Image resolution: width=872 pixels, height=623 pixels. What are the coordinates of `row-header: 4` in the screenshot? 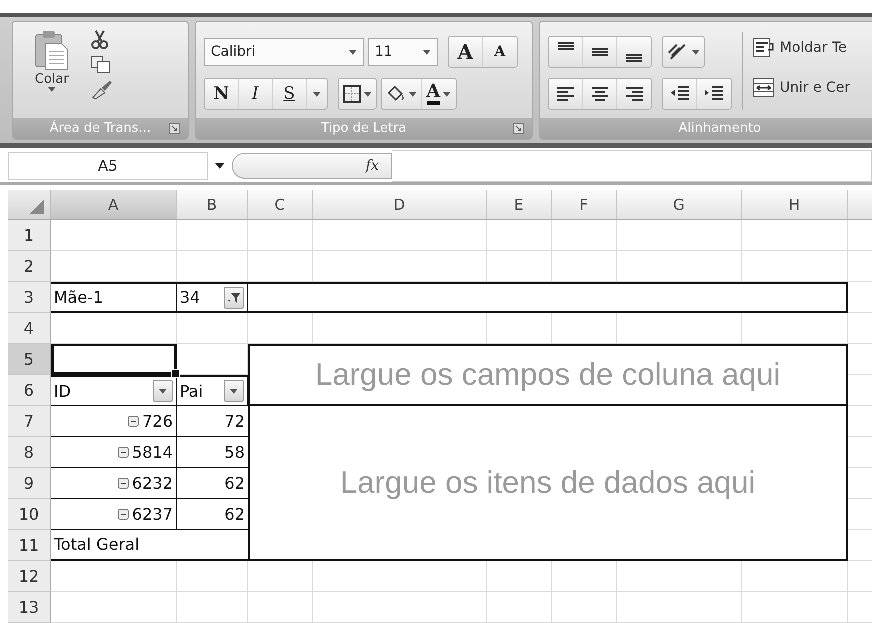 It's located at (29, 328).